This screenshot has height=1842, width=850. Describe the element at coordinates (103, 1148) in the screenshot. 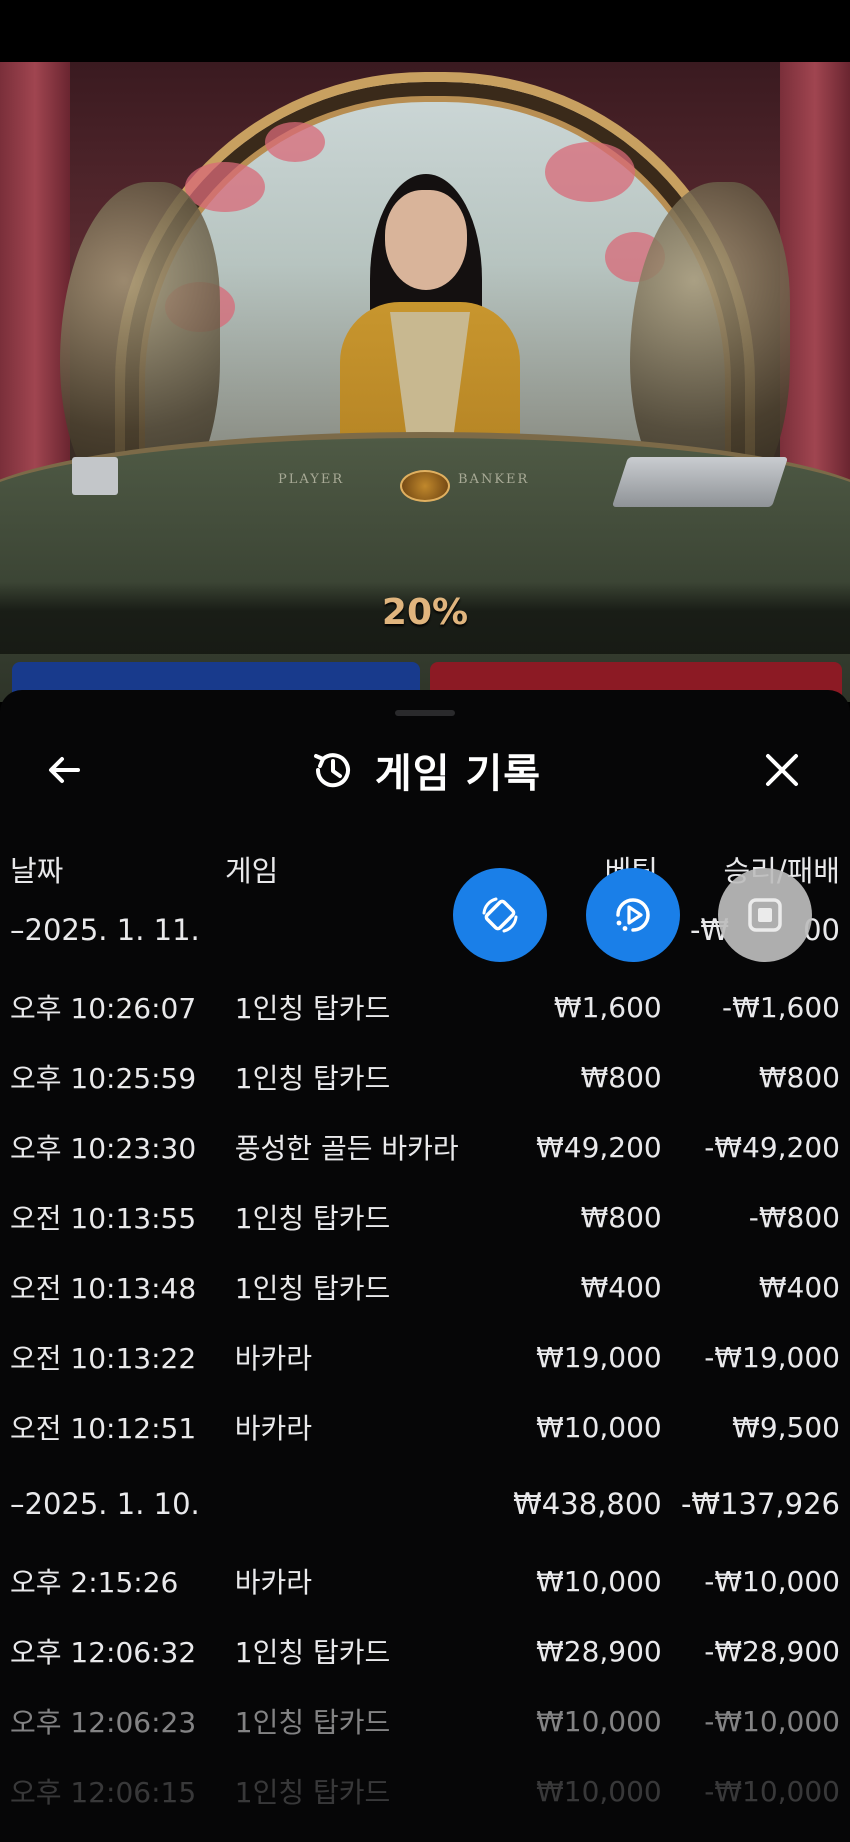

I see `row-time: 오후 10:23:30` at that location.